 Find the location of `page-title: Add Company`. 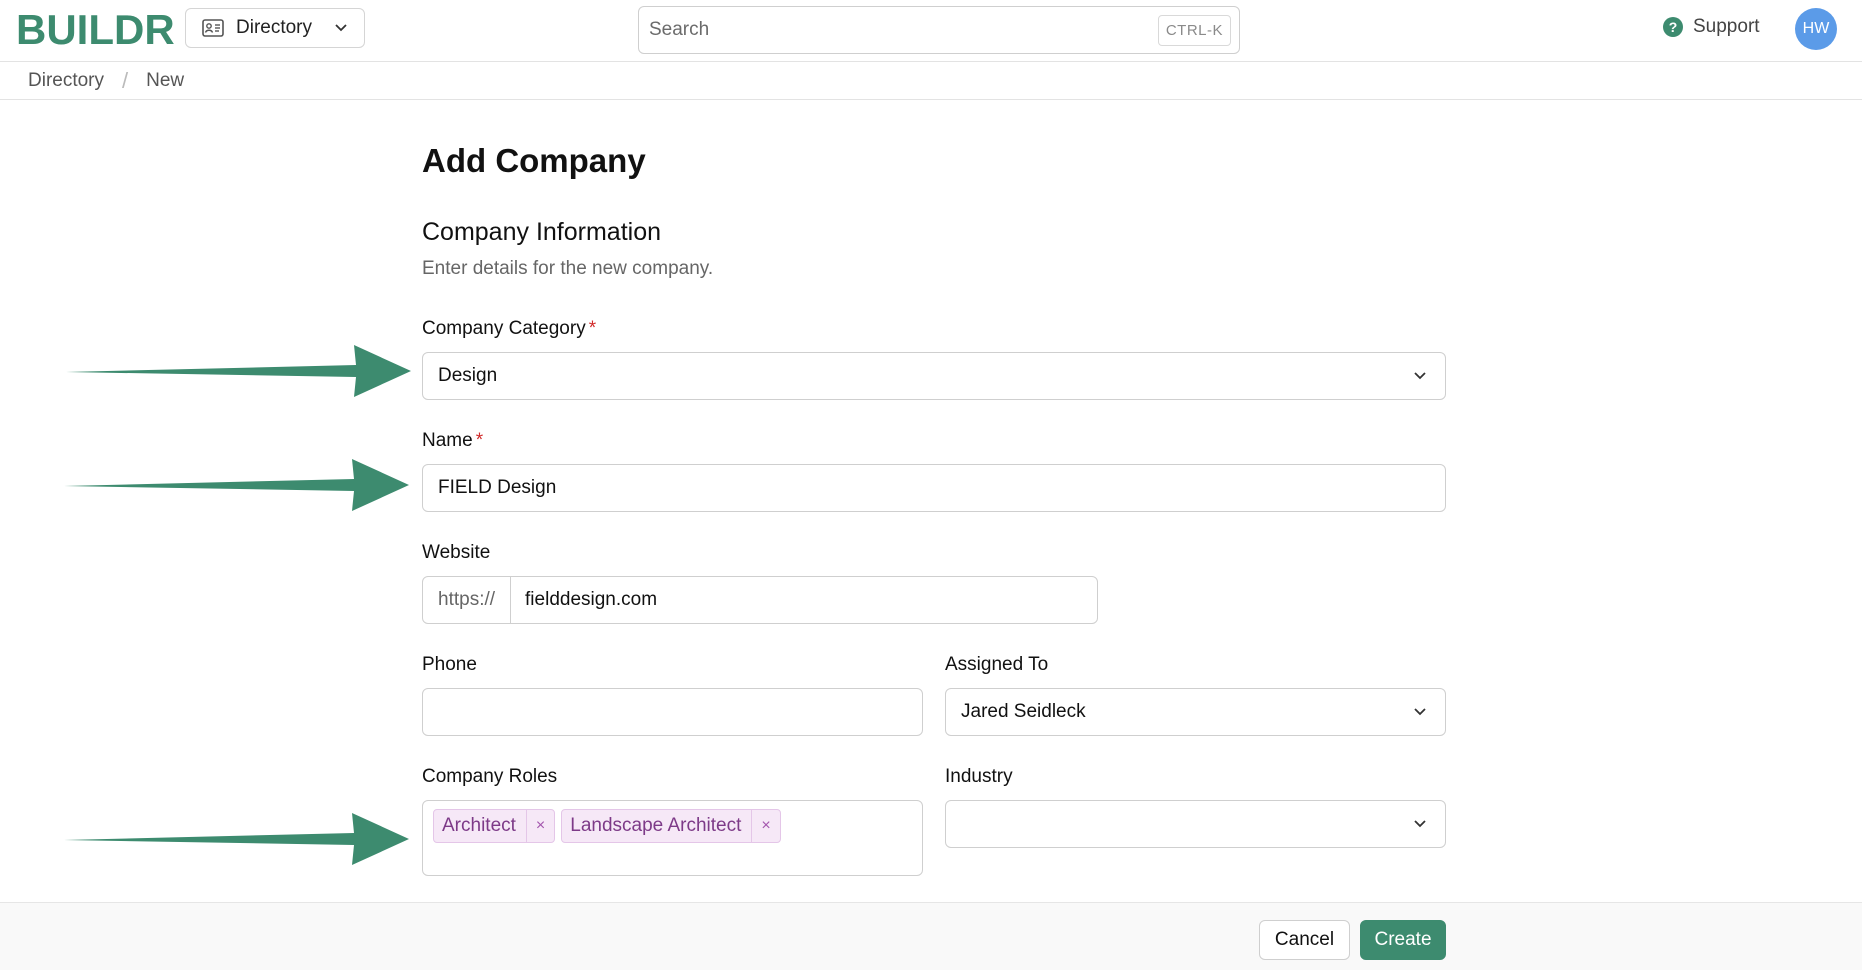

page-title: Add Company is located at coordinates (534, 160).